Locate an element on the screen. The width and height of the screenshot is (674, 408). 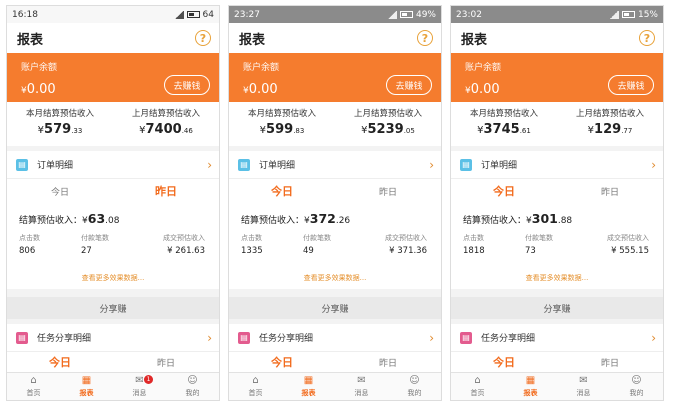
stats-row: 点击数 806 付款笔数 27 成交预估收入 ¥ 261.63 is located at coordinates (114, 244).